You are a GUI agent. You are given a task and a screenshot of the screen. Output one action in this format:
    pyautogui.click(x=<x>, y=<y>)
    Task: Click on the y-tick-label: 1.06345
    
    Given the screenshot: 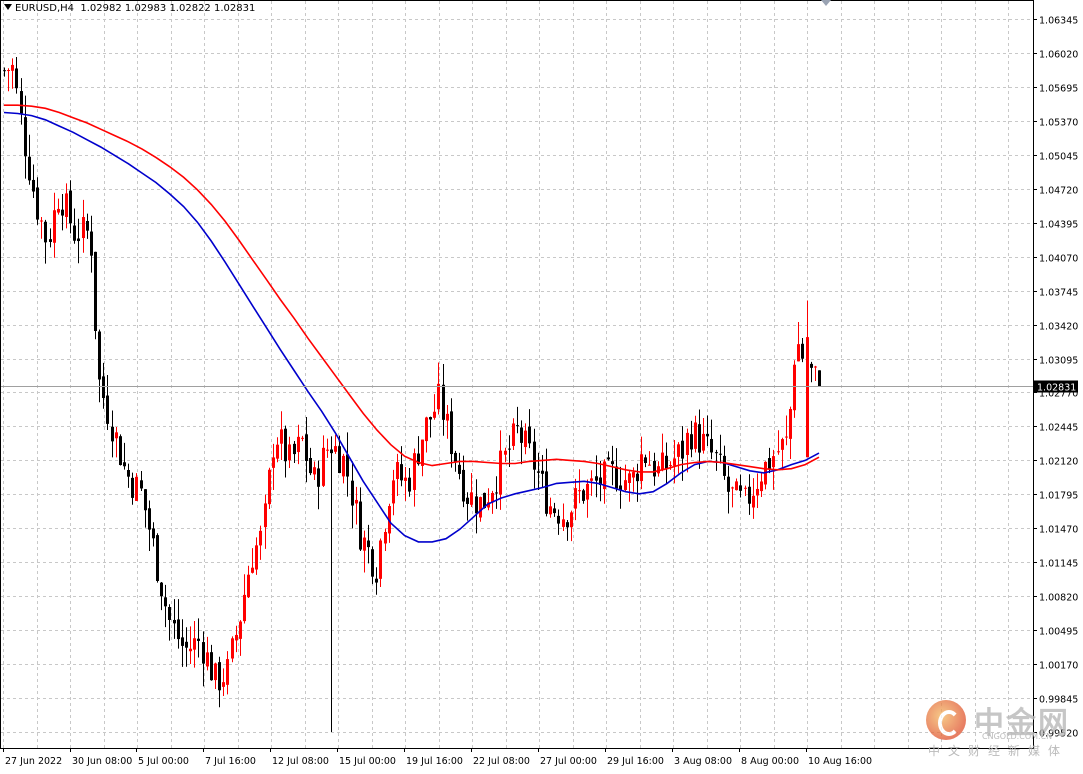 What is the action you would take?
    pyautogui.click(x=1058, y=21)
    